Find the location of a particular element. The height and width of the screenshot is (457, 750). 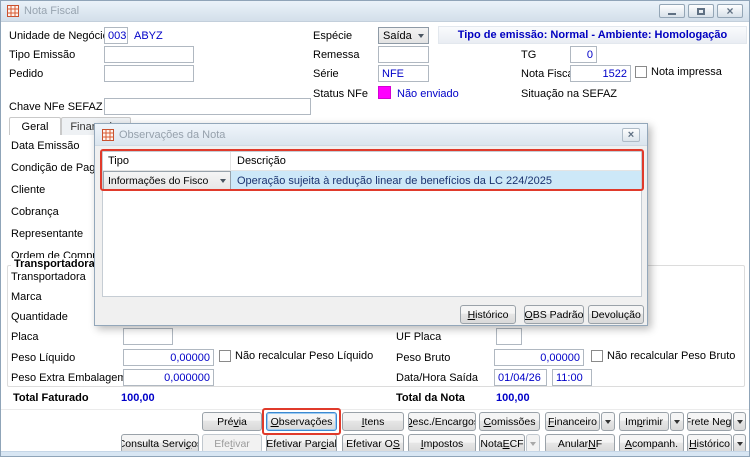

nota-fiscal-input: 1522 is located at coordinates (600, 73).